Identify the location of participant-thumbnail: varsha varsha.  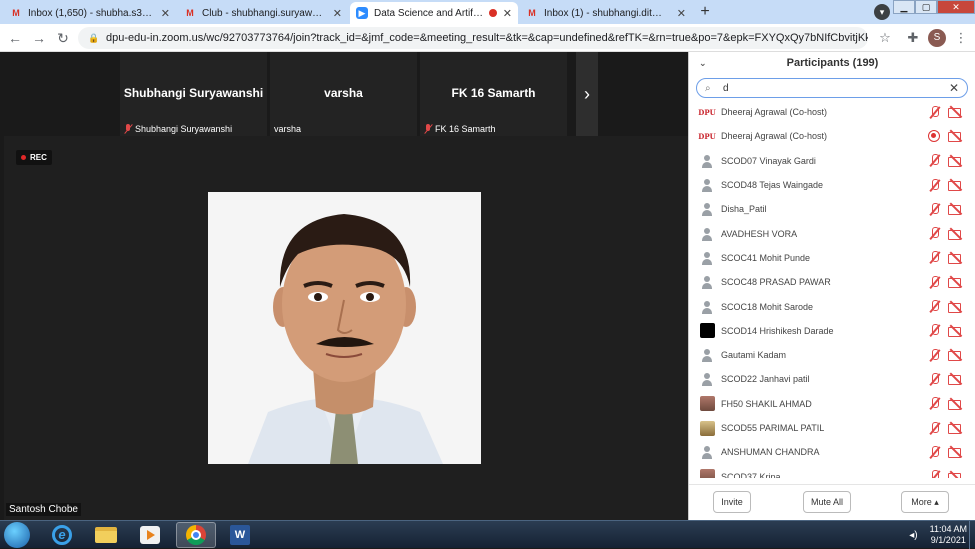
(343, 94).